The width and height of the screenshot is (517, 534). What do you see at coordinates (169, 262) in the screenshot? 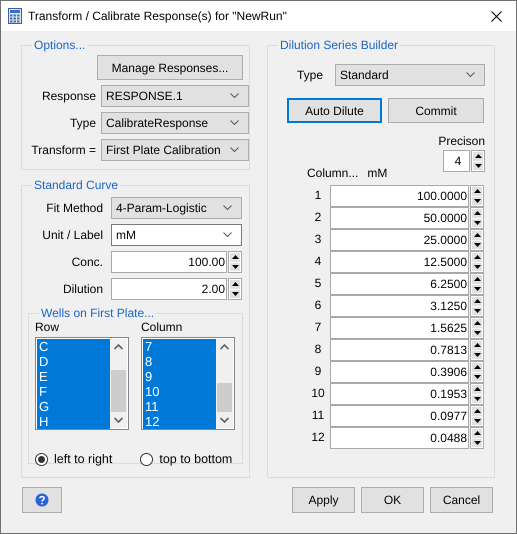
I see `number-field: 100.00` at bounding box center [169, 262].